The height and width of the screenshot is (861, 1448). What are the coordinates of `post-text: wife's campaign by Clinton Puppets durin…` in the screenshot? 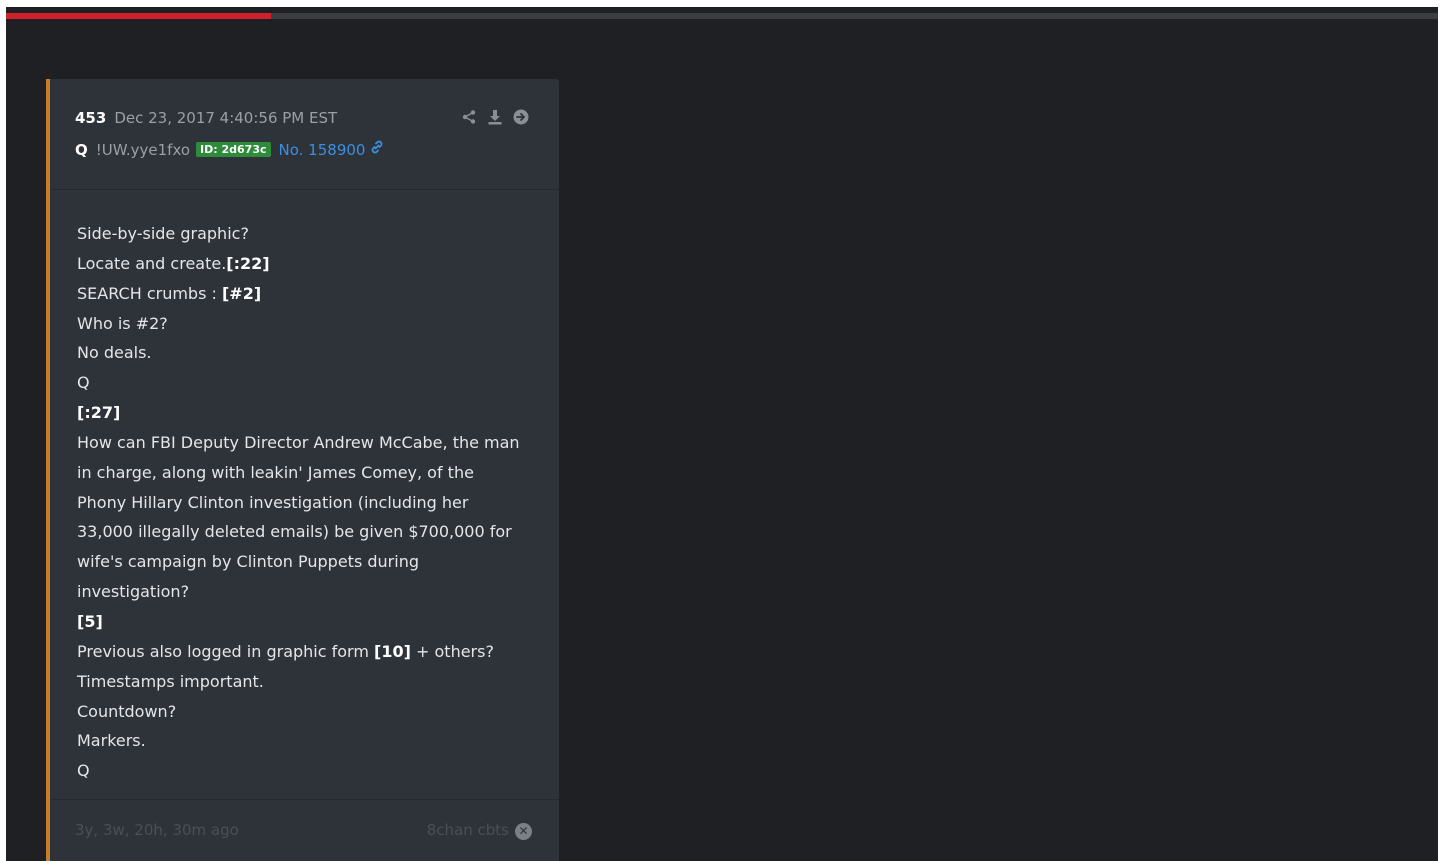 It's located at (248, 562).